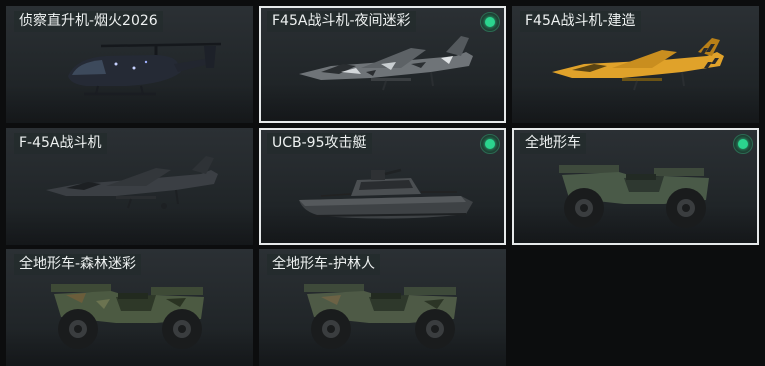 The image size is (765, 366). What do you see at coordinates (341, 21) in the screenshot?
I see `vehicle-name-label: F45A战斗机-夜间迷彩` at bounding box center [341, 21].